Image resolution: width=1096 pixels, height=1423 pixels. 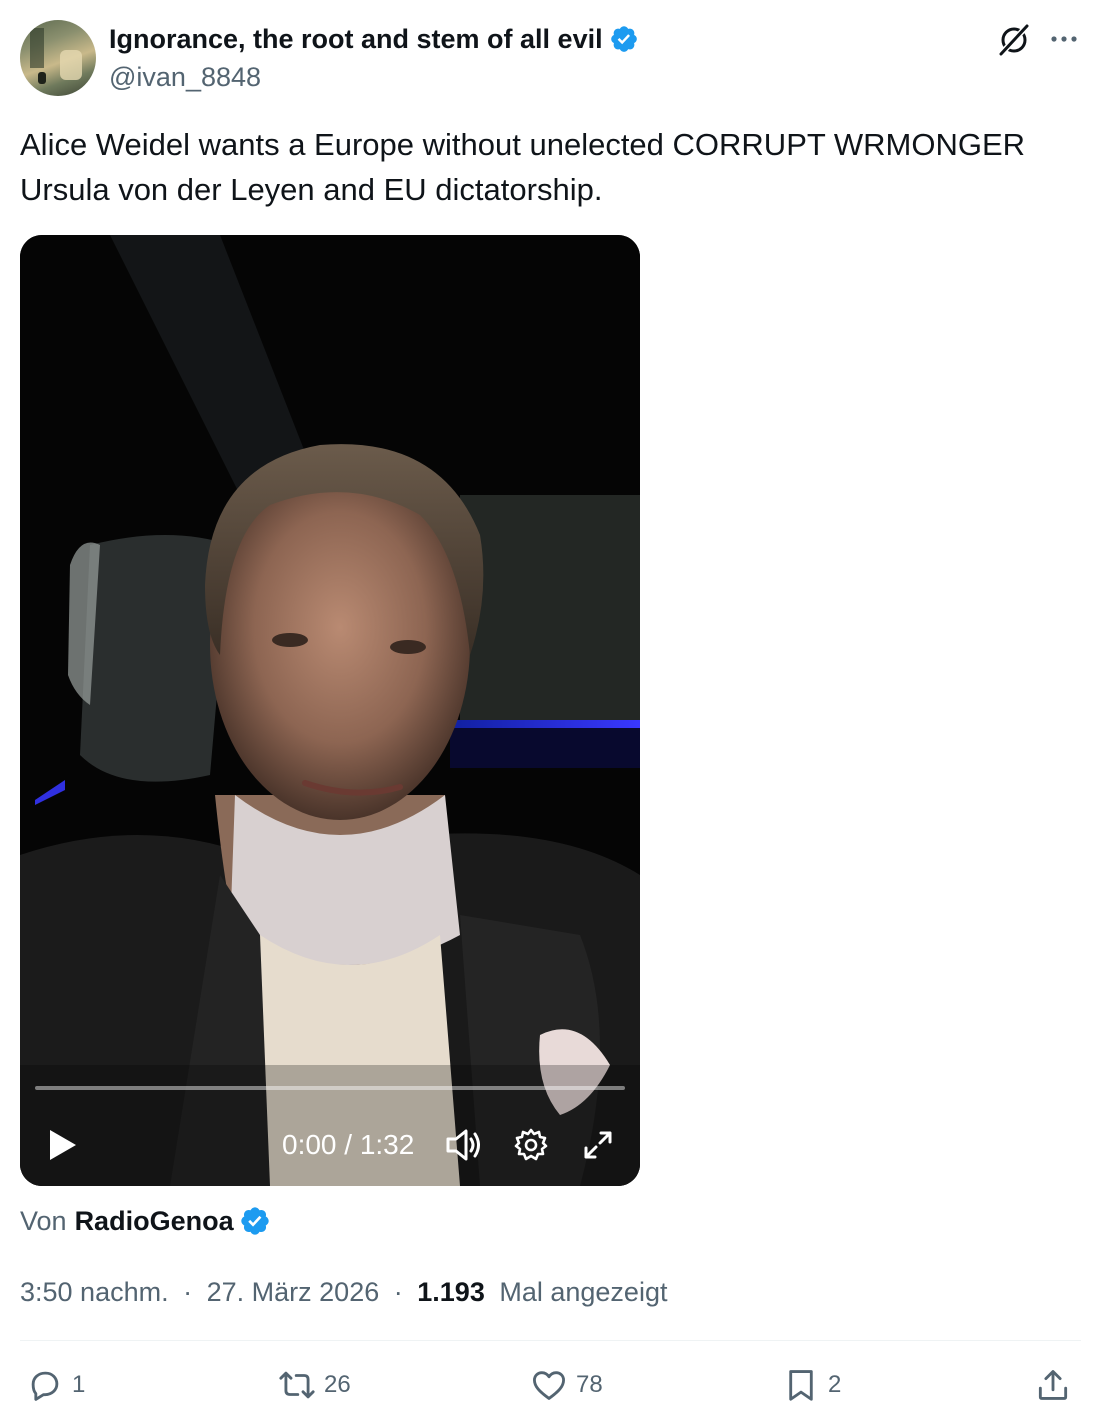 What do you see at coordinates (43, 1221) in the screenshot?
I see `source-prefix: Von` at bounding box center [43, 1221].